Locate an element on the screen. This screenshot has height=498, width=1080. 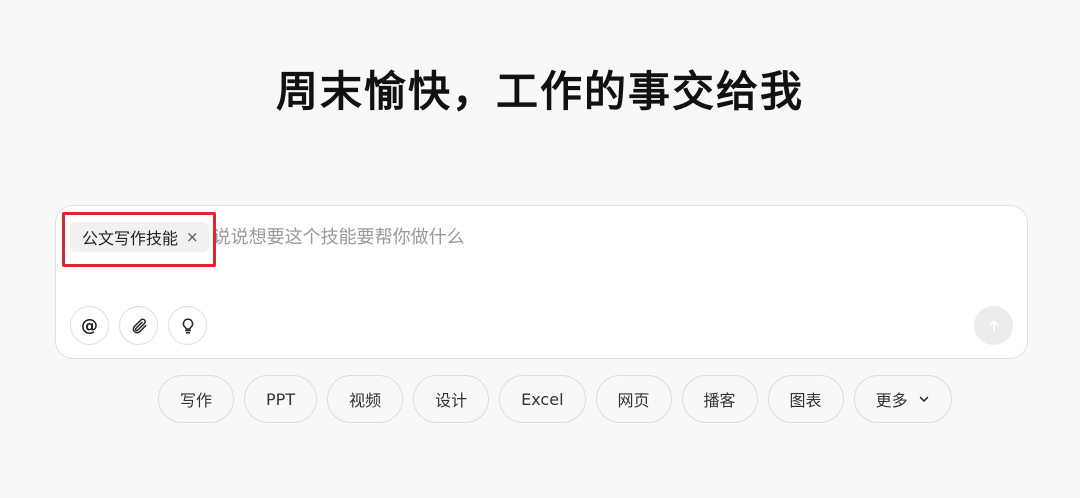
send-button is located at coordinates (993, 325).